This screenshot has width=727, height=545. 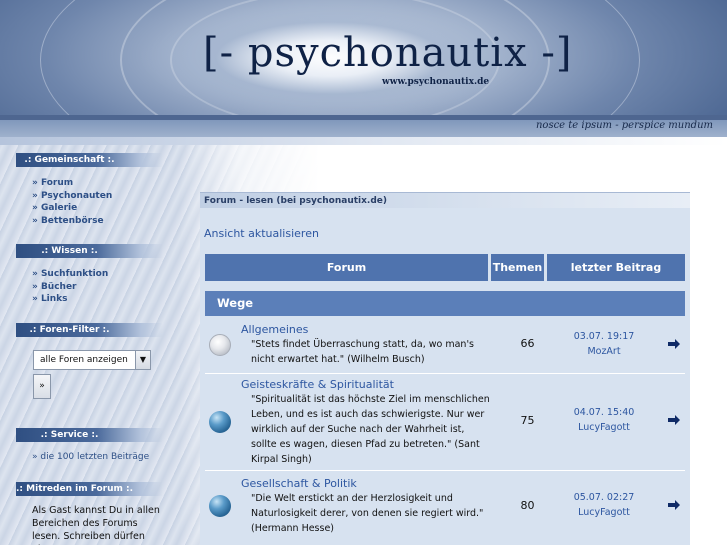 I want to click on sidebar-heading-filter: .: Foren-Filter :., so click(x=89, y=330).